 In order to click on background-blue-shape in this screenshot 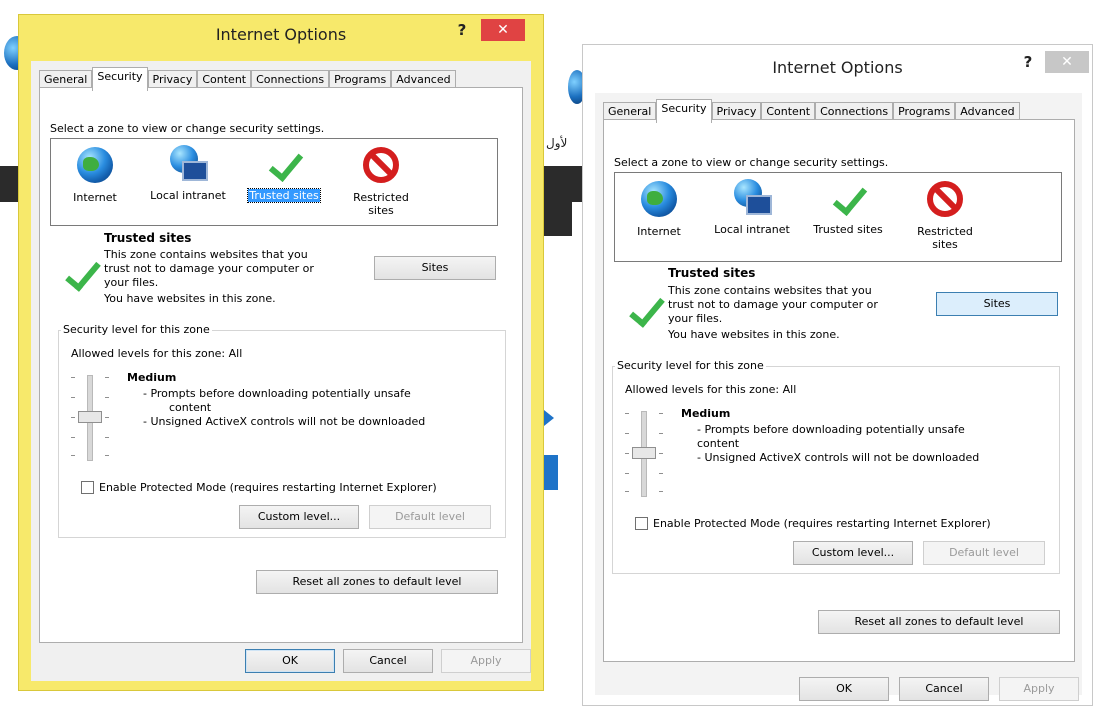, I will do `click(551, 472)`.